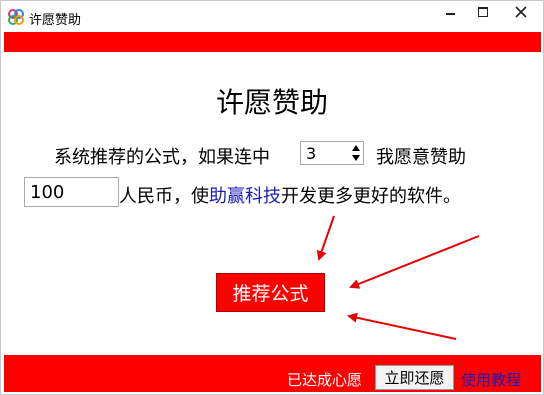 Image resolution: width=544 pixels, height=395 pixels. I want to click on app-icon, so click(16, 17).